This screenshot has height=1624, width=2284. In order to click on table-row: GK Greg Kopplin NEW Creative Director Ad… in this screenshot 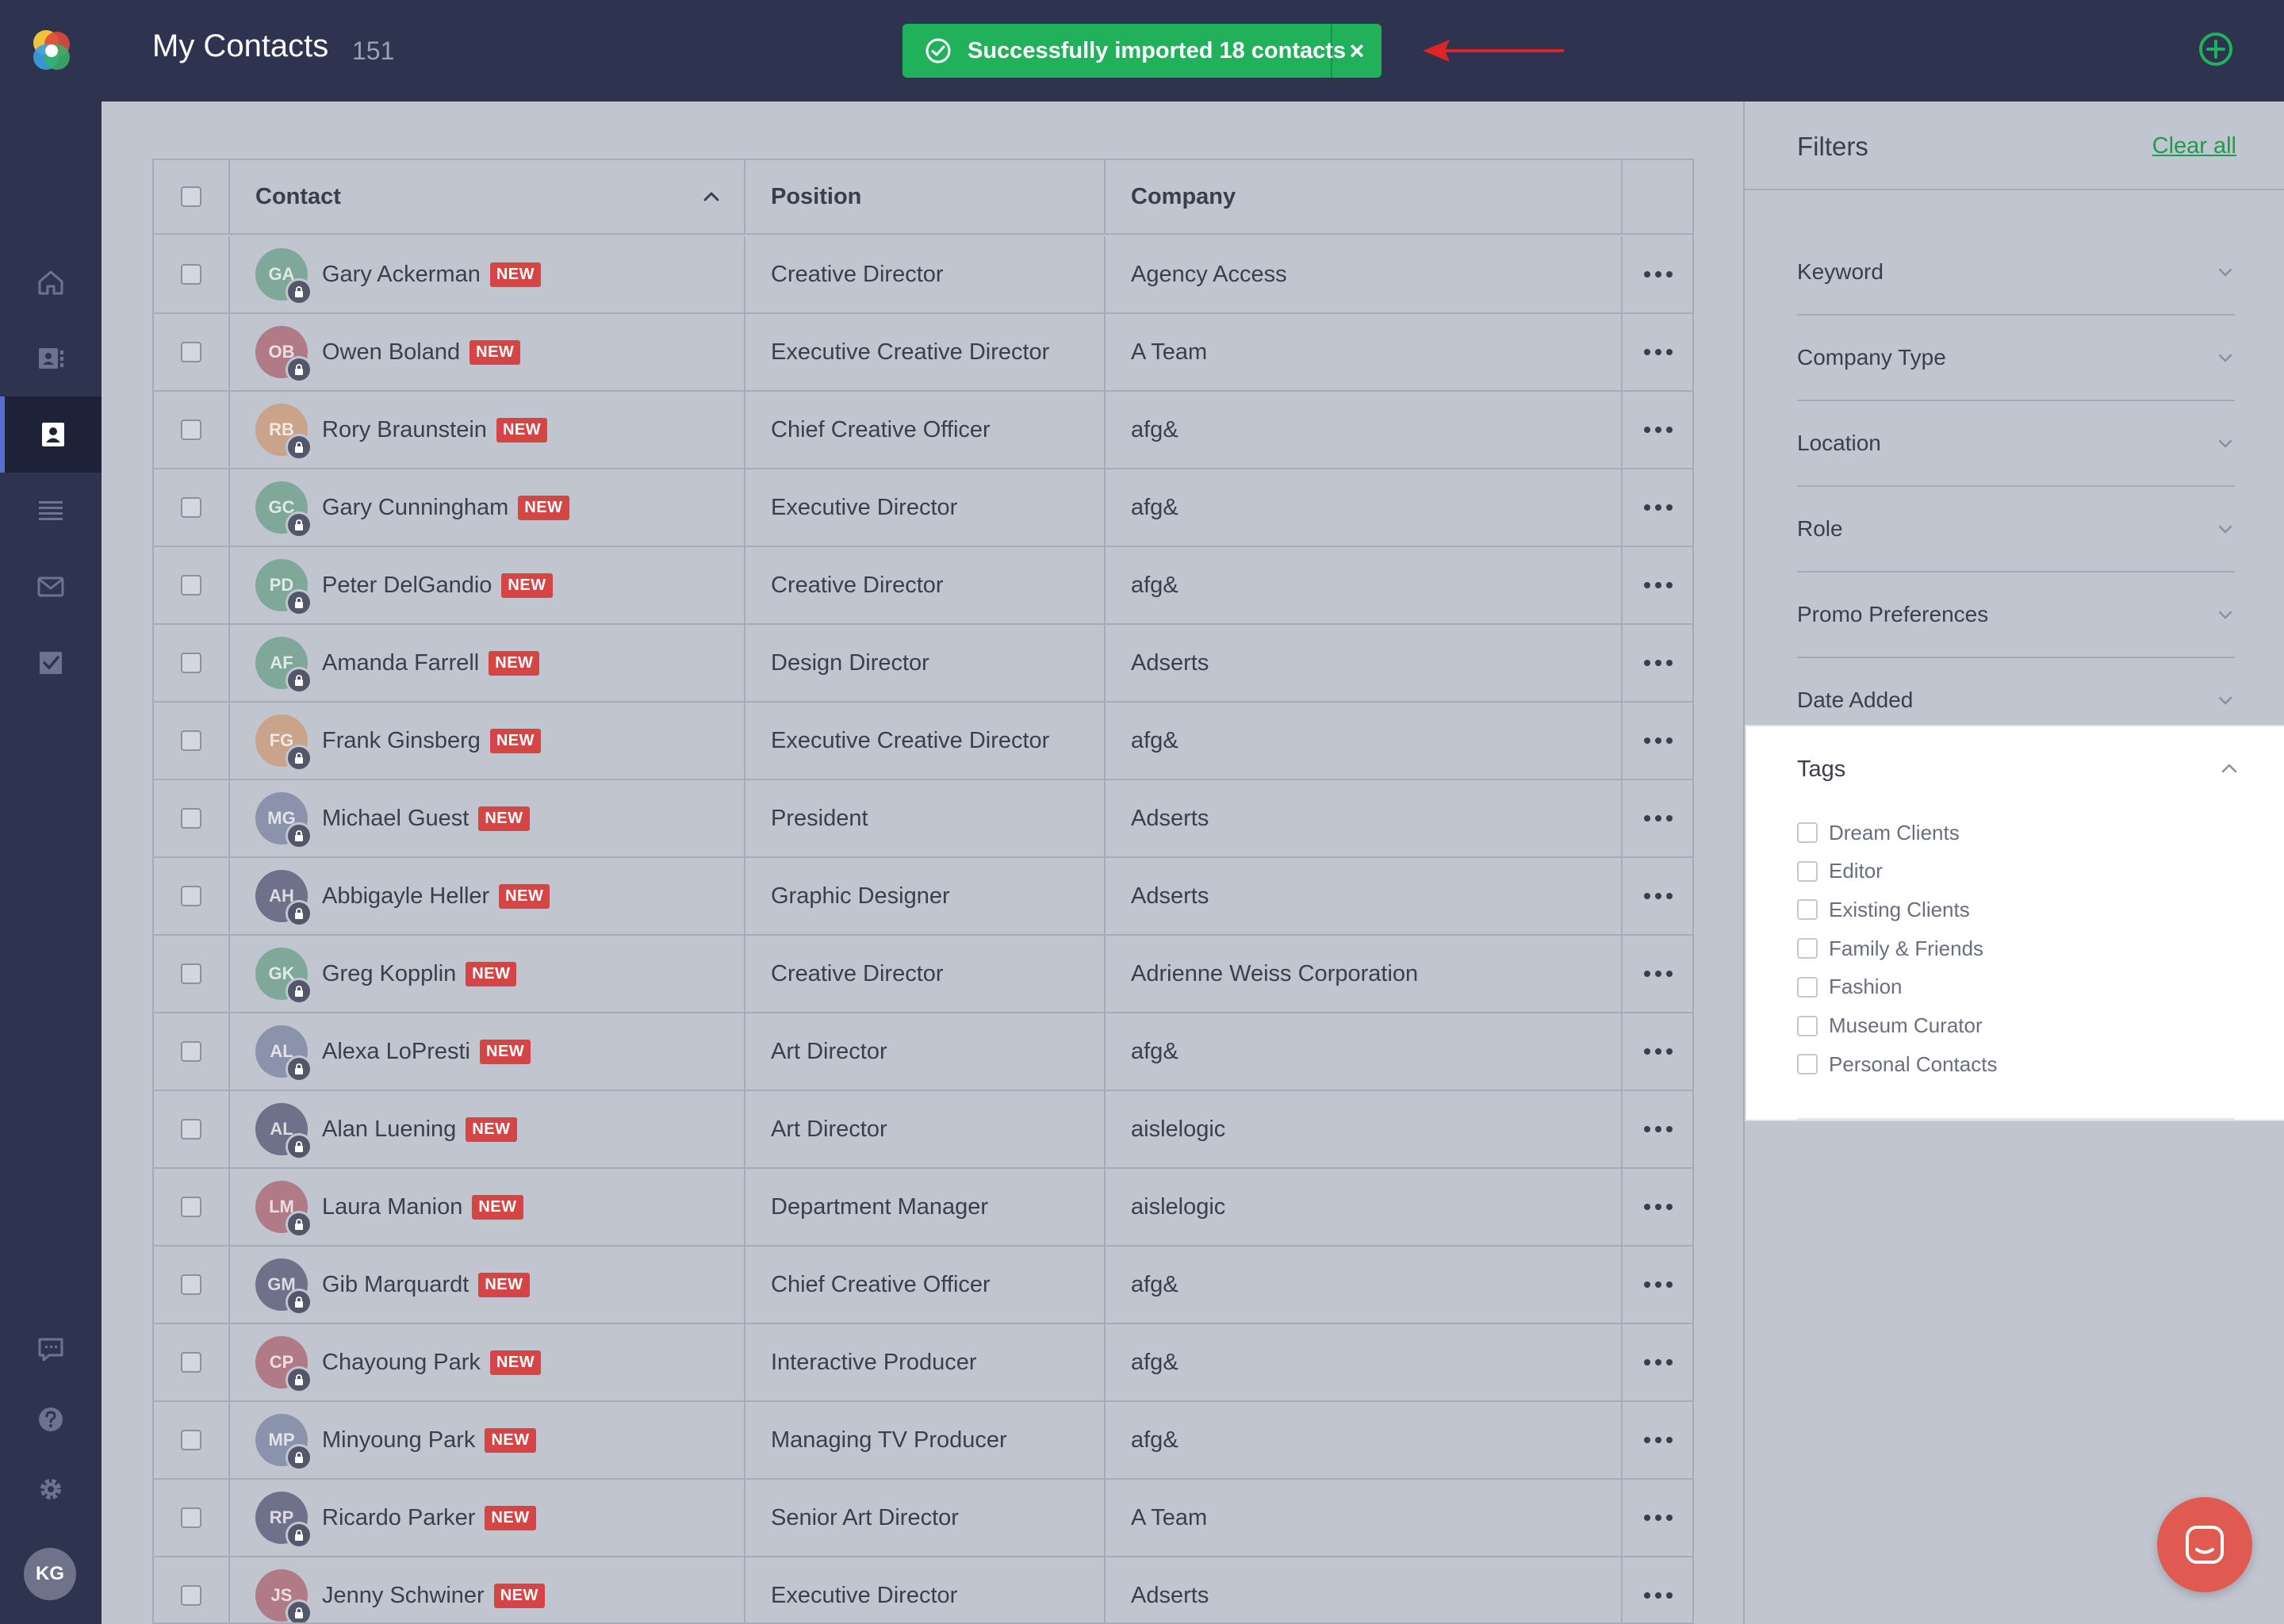, I will do `click(923, 974)`.